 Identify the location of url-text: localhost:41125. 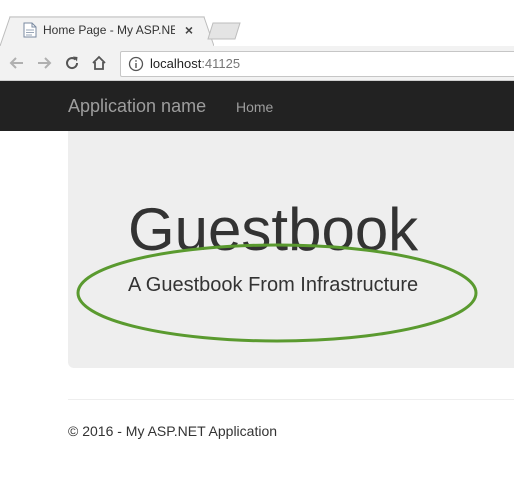
(195, 63).